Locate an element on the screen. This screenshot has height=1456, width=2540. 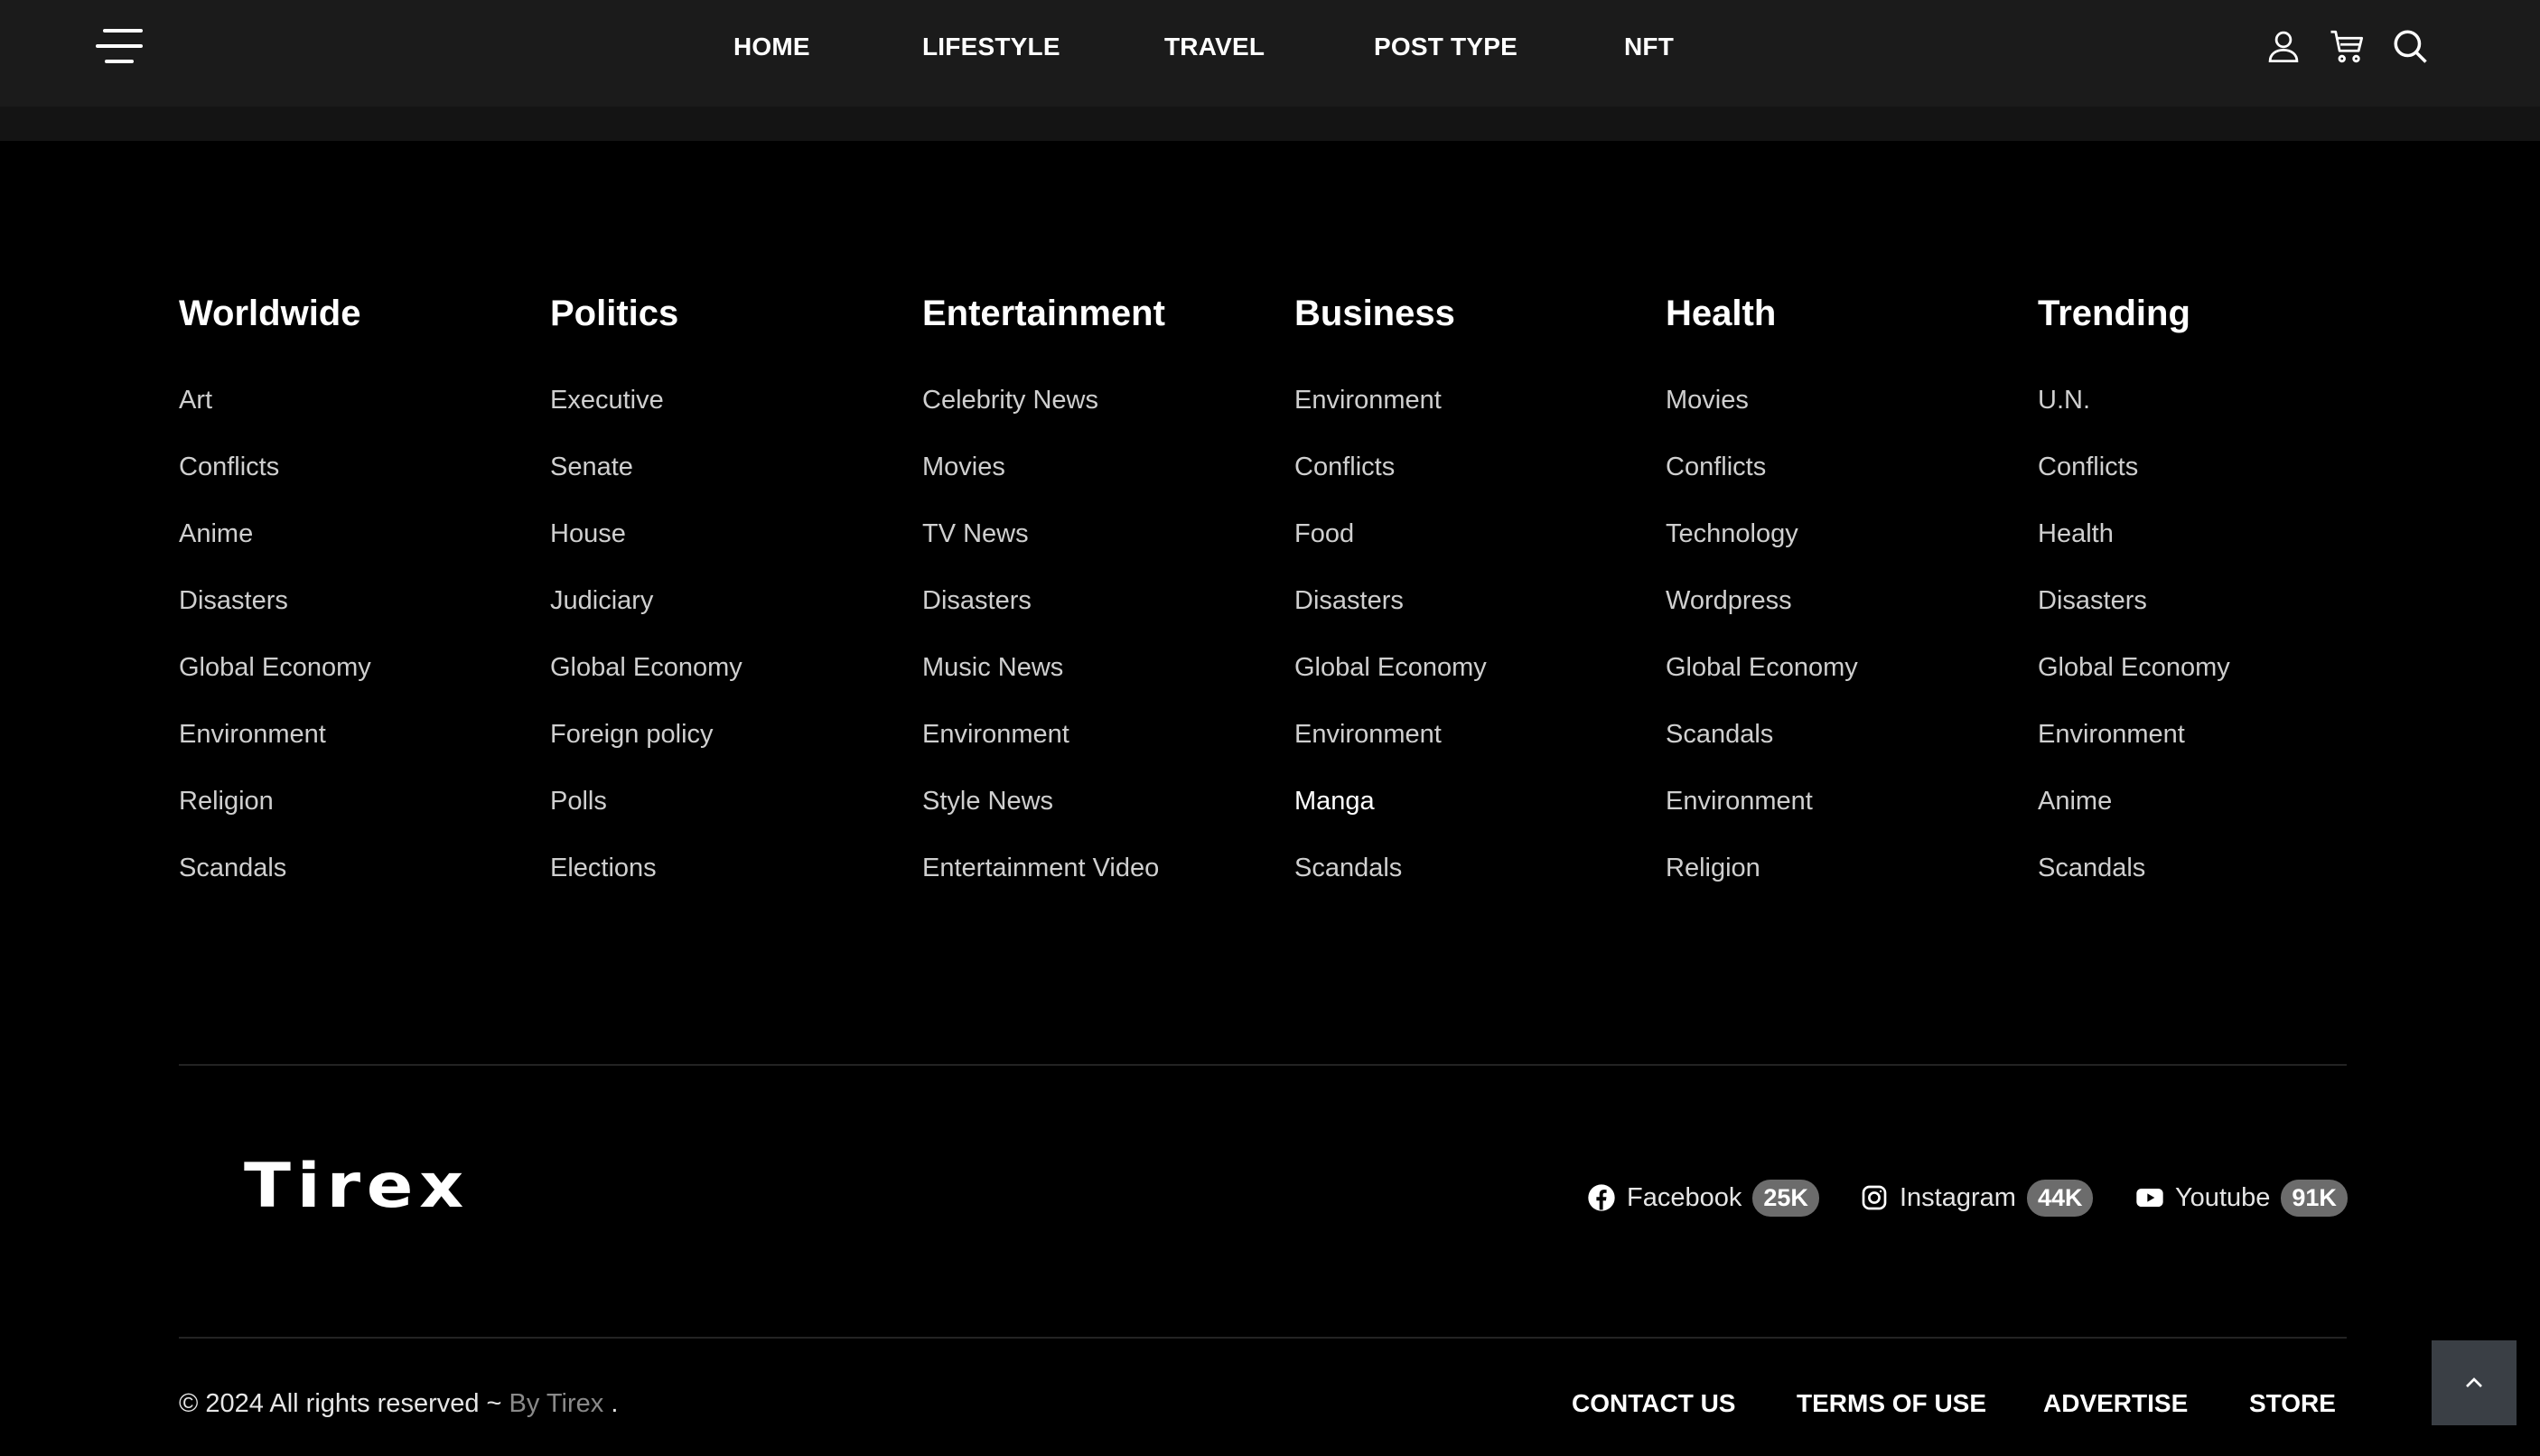
search-icon is located at coordinates (2410, 46).